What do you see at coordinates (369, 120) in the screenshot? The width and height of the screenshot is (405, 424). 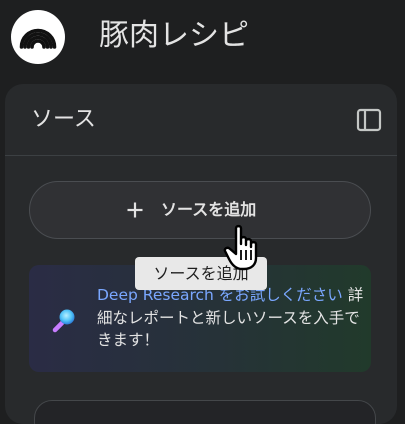 I see `panel-toggle-icon` at bounding box center [369, 120].